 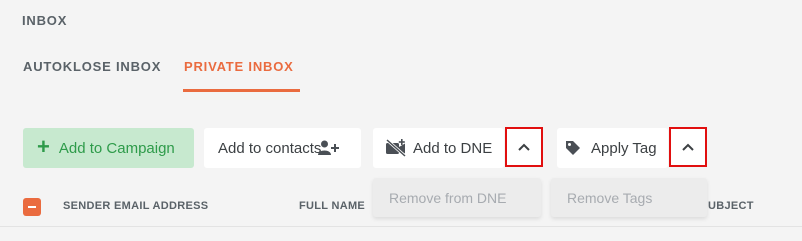 What do you see at coordinates (116, 148) in the screenshot?
I see `add-to-campaign-label: Add to Campaign` at bounding box center [116, 148].